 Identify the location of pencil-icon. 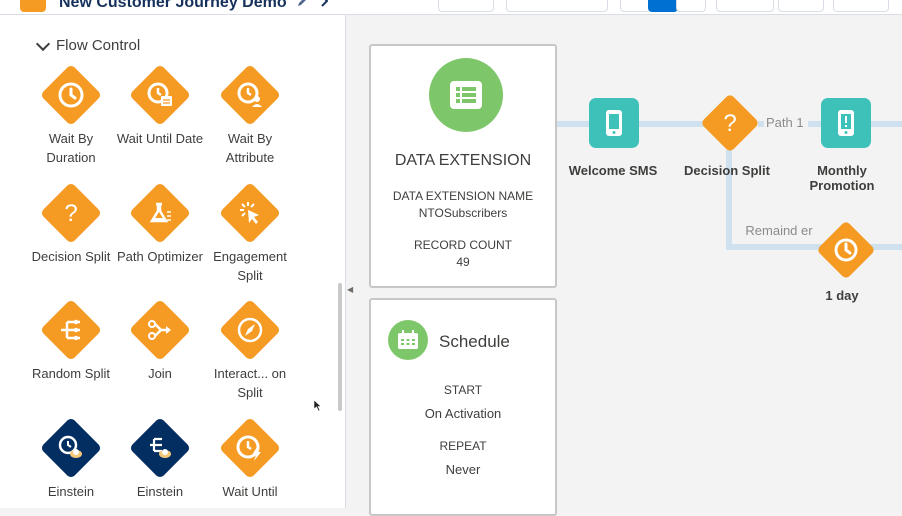
(303, 6).